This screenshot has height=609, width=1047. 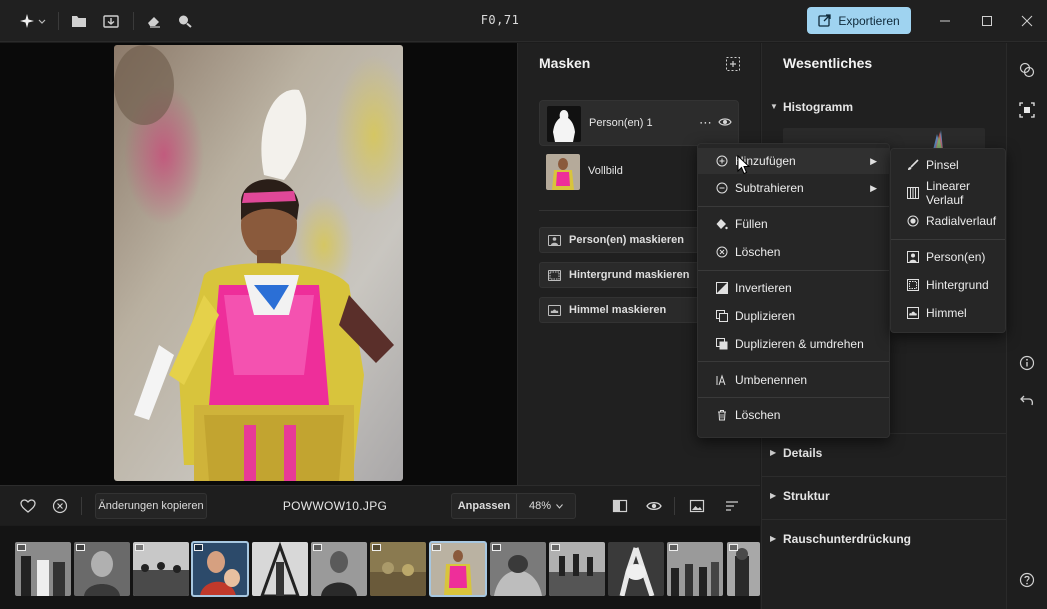 I want to click on export-button: Exportieren, so click(x=859, y=20).